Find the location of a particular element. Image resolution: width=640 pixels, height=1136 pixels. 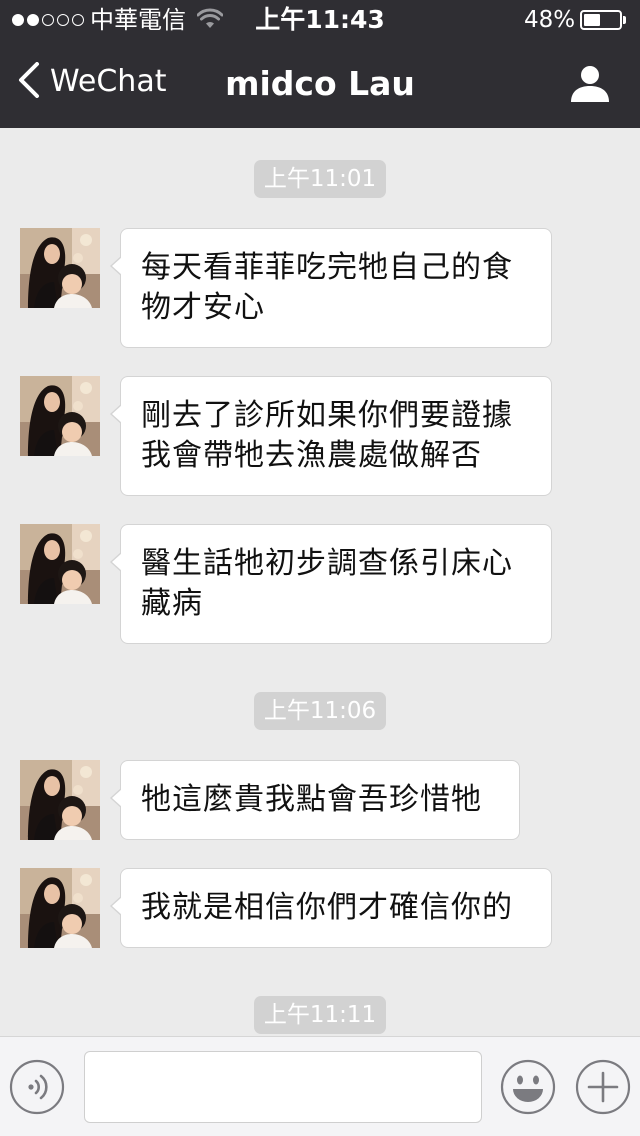

message-bubble: 剛去了診所如果你們要證據我會帶牠去漁農處做解否 is located at coordinates (331, 436).